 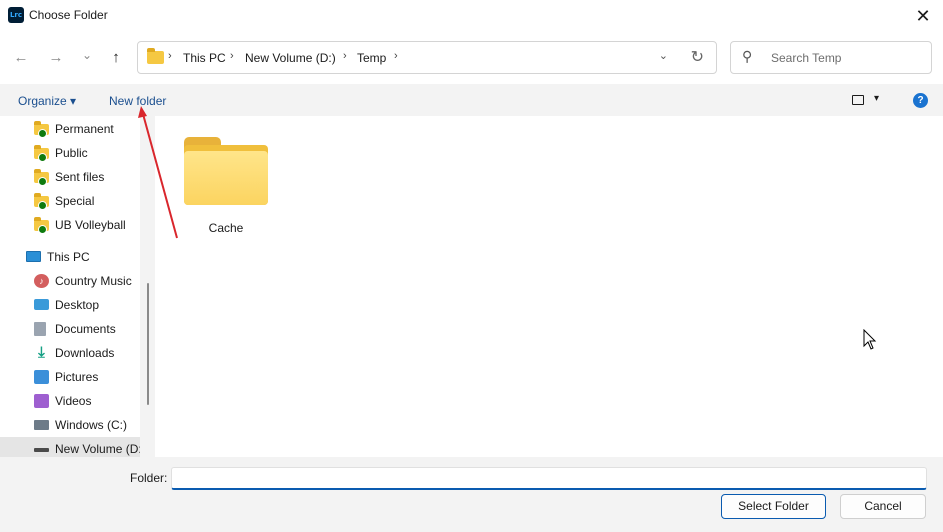 What do you see at coordinates (204, 58) in the screenshot?
I see `breadcrumb-this-pc: This PC` at bounding box center [204, 58].